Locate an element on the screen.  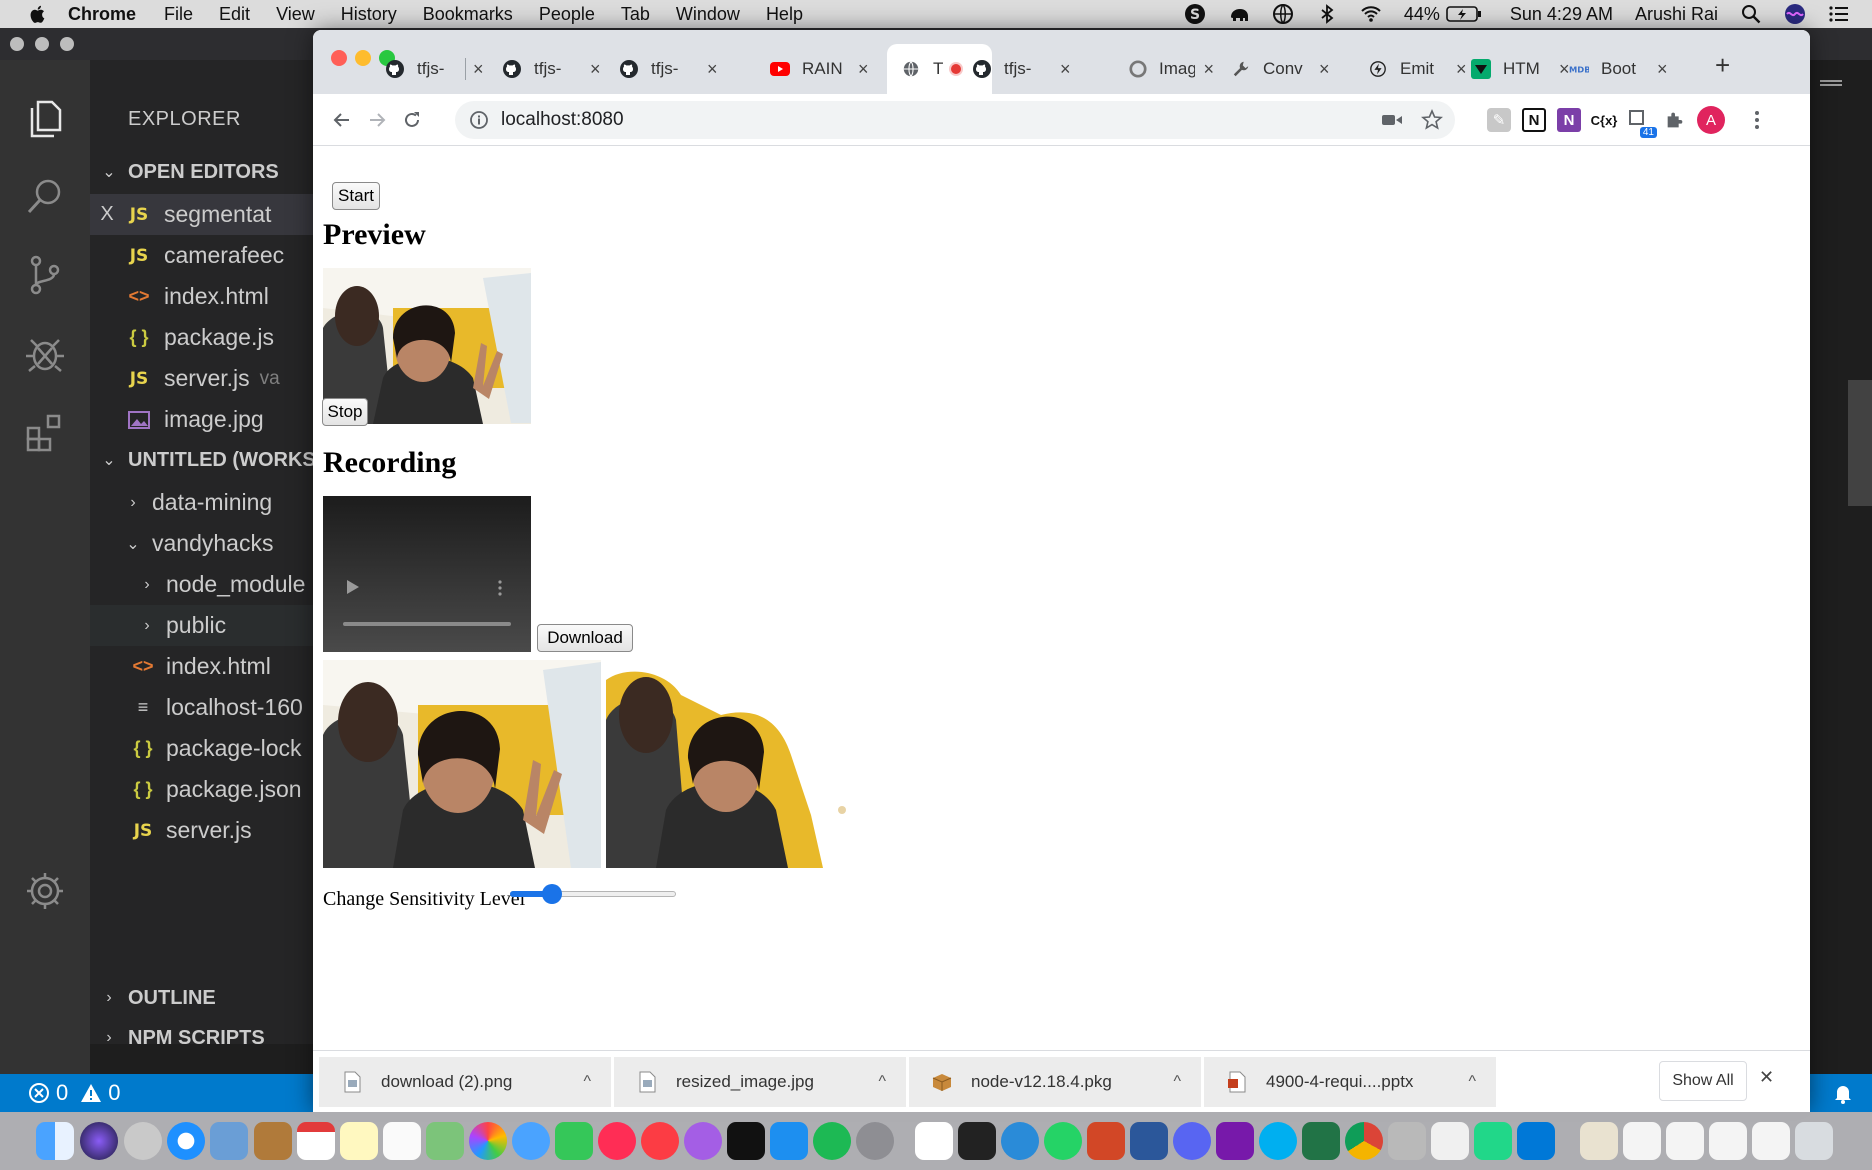
news-dock-icon is located at coordinates (617, 1141).